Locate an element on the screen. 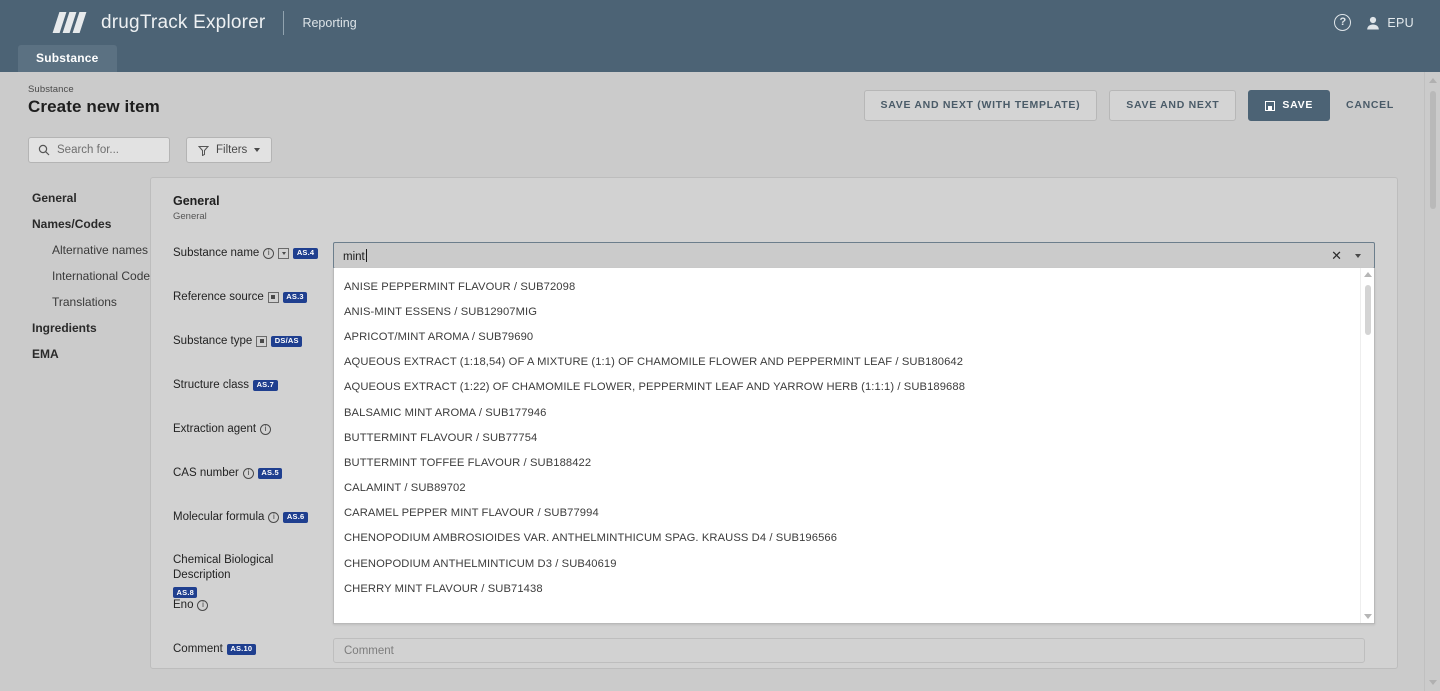 Image resolution: width=1440 pixels, height=691 pixels. list-item: BALSAMIC MINT AROMA / SUB177946 is located at coordinates (854, 412).